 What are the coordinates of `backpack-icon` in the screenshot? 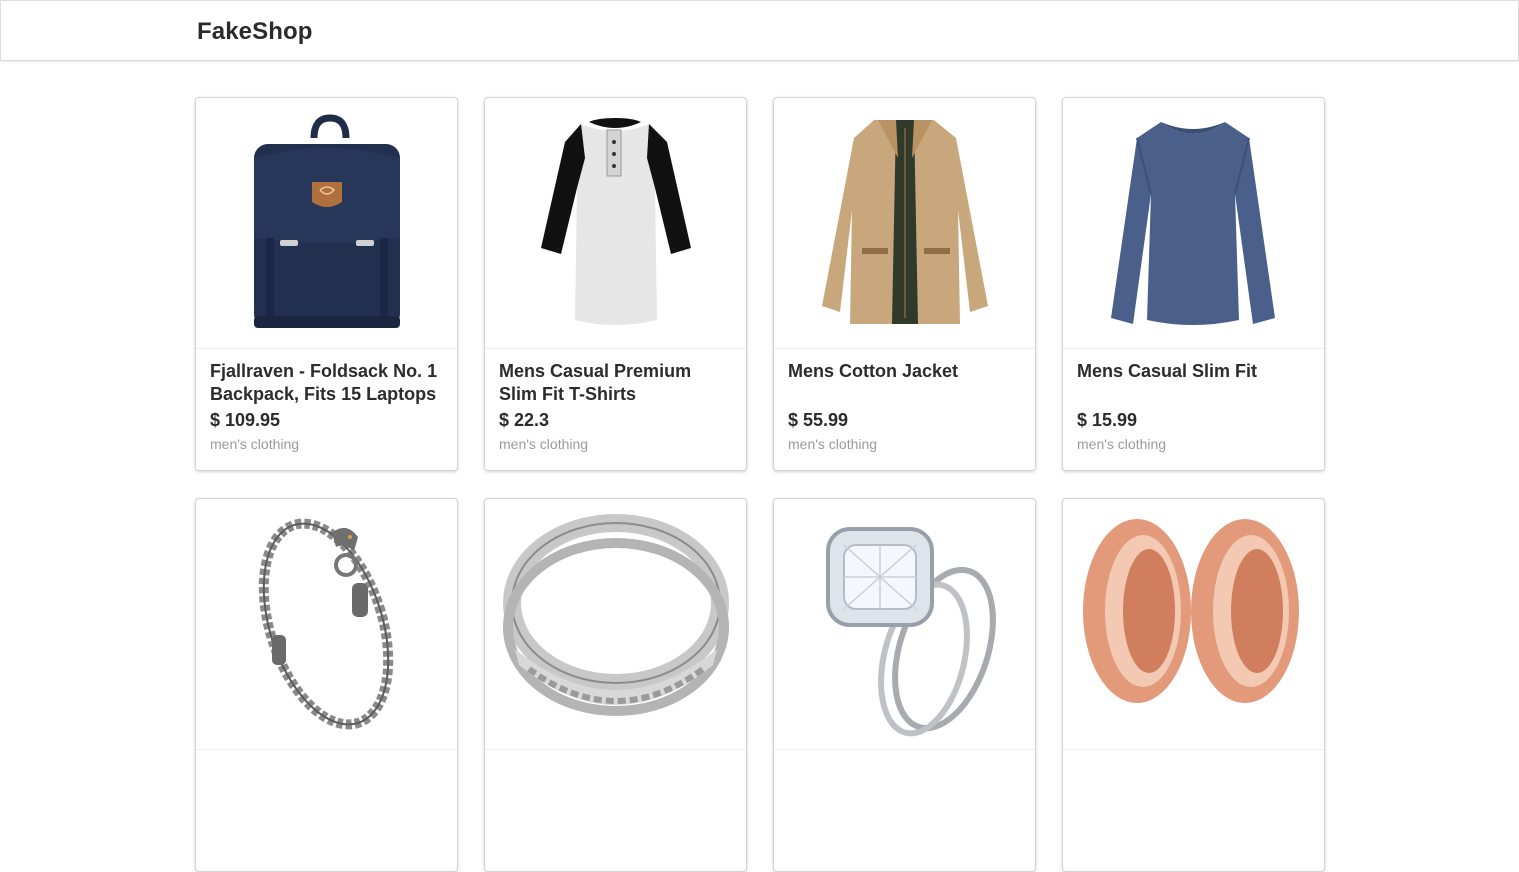 It's located at (327, 221).